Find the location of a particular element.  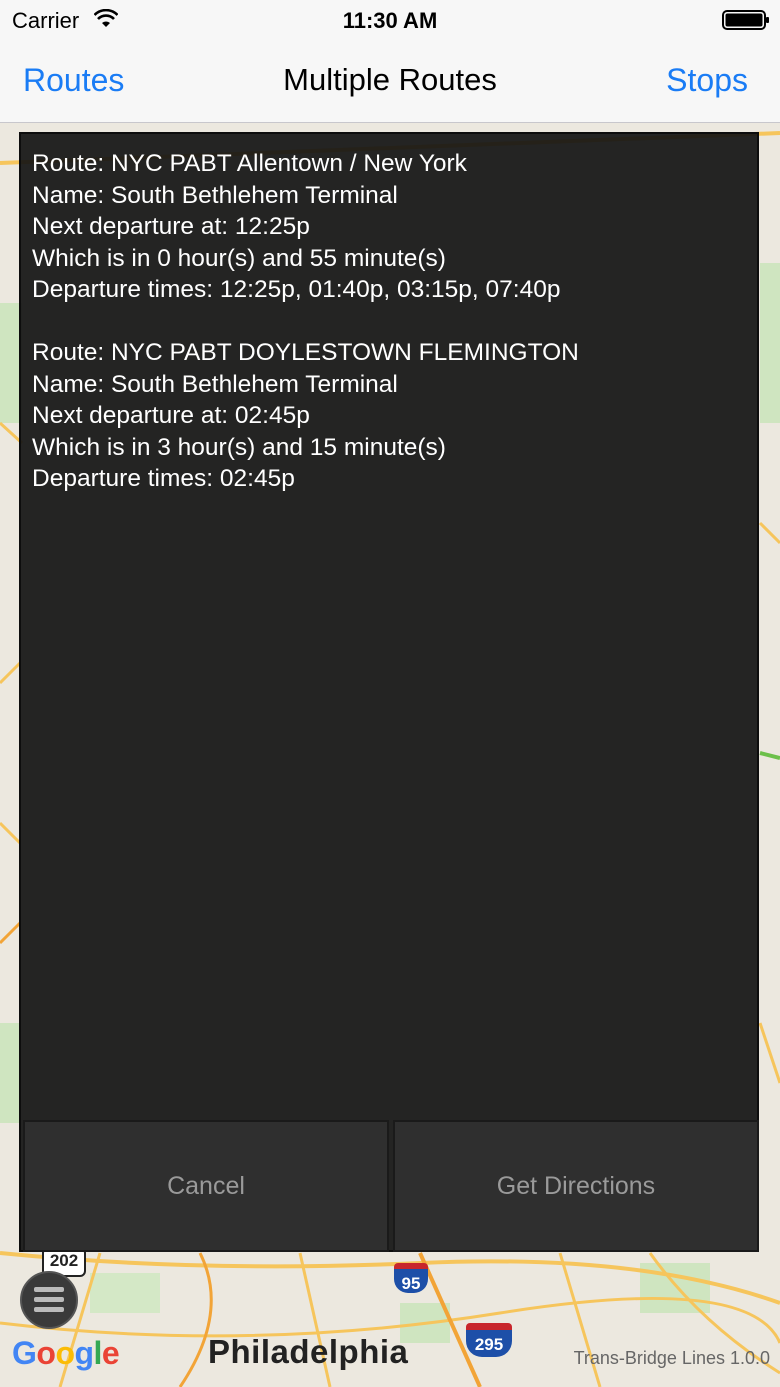

time-until-label: Which is in 3 hour(s) and 15 minute(s) is located at coordinates (239, 447).